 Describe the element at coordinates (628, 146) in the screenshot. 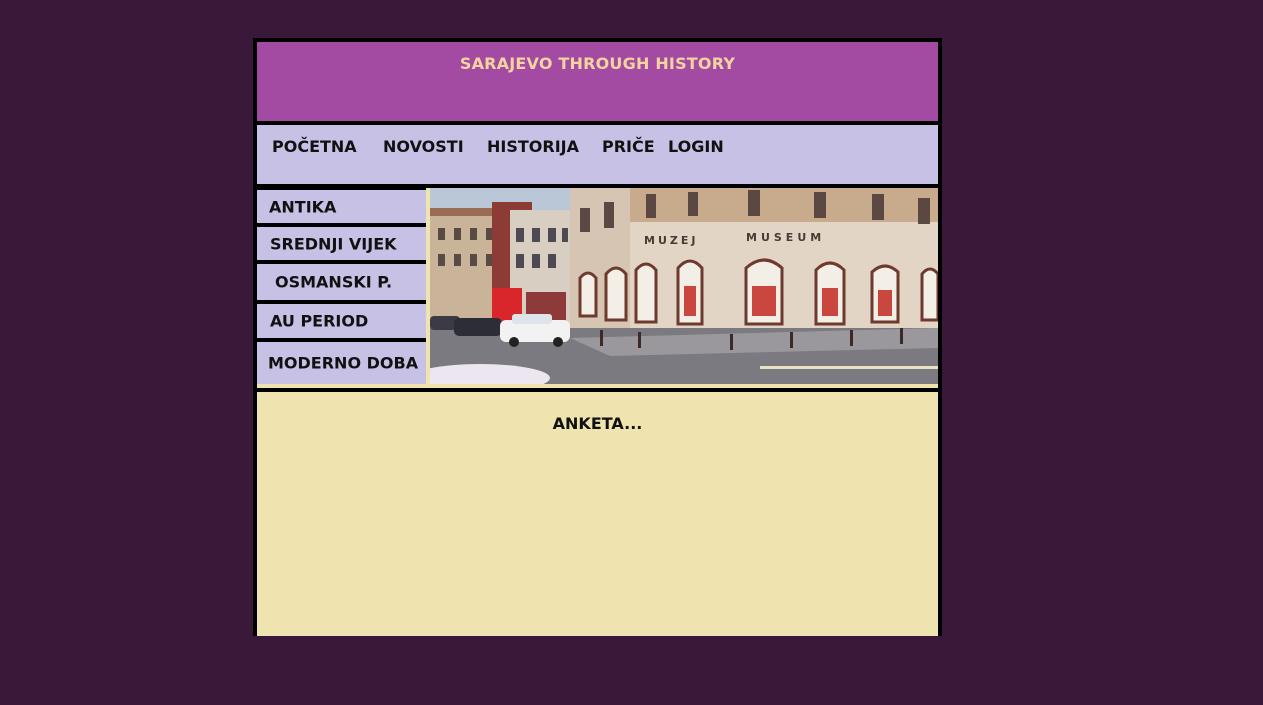

I see `nav-item-price: PRIČE` at that location.